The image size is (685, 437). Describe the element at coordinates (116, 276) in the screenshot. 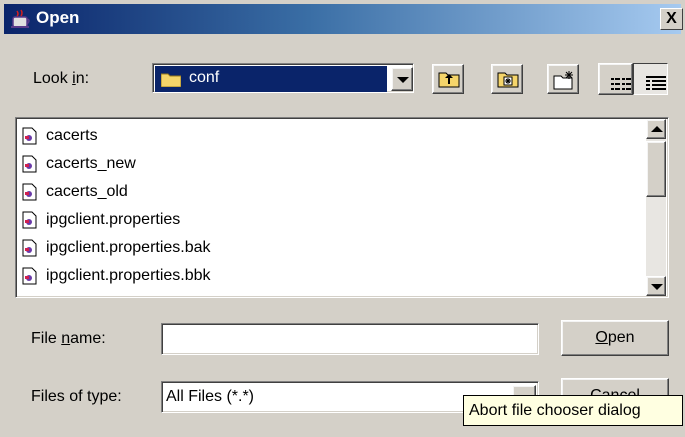

I see `list-item: ipgclient.properties.bbk` at that location.